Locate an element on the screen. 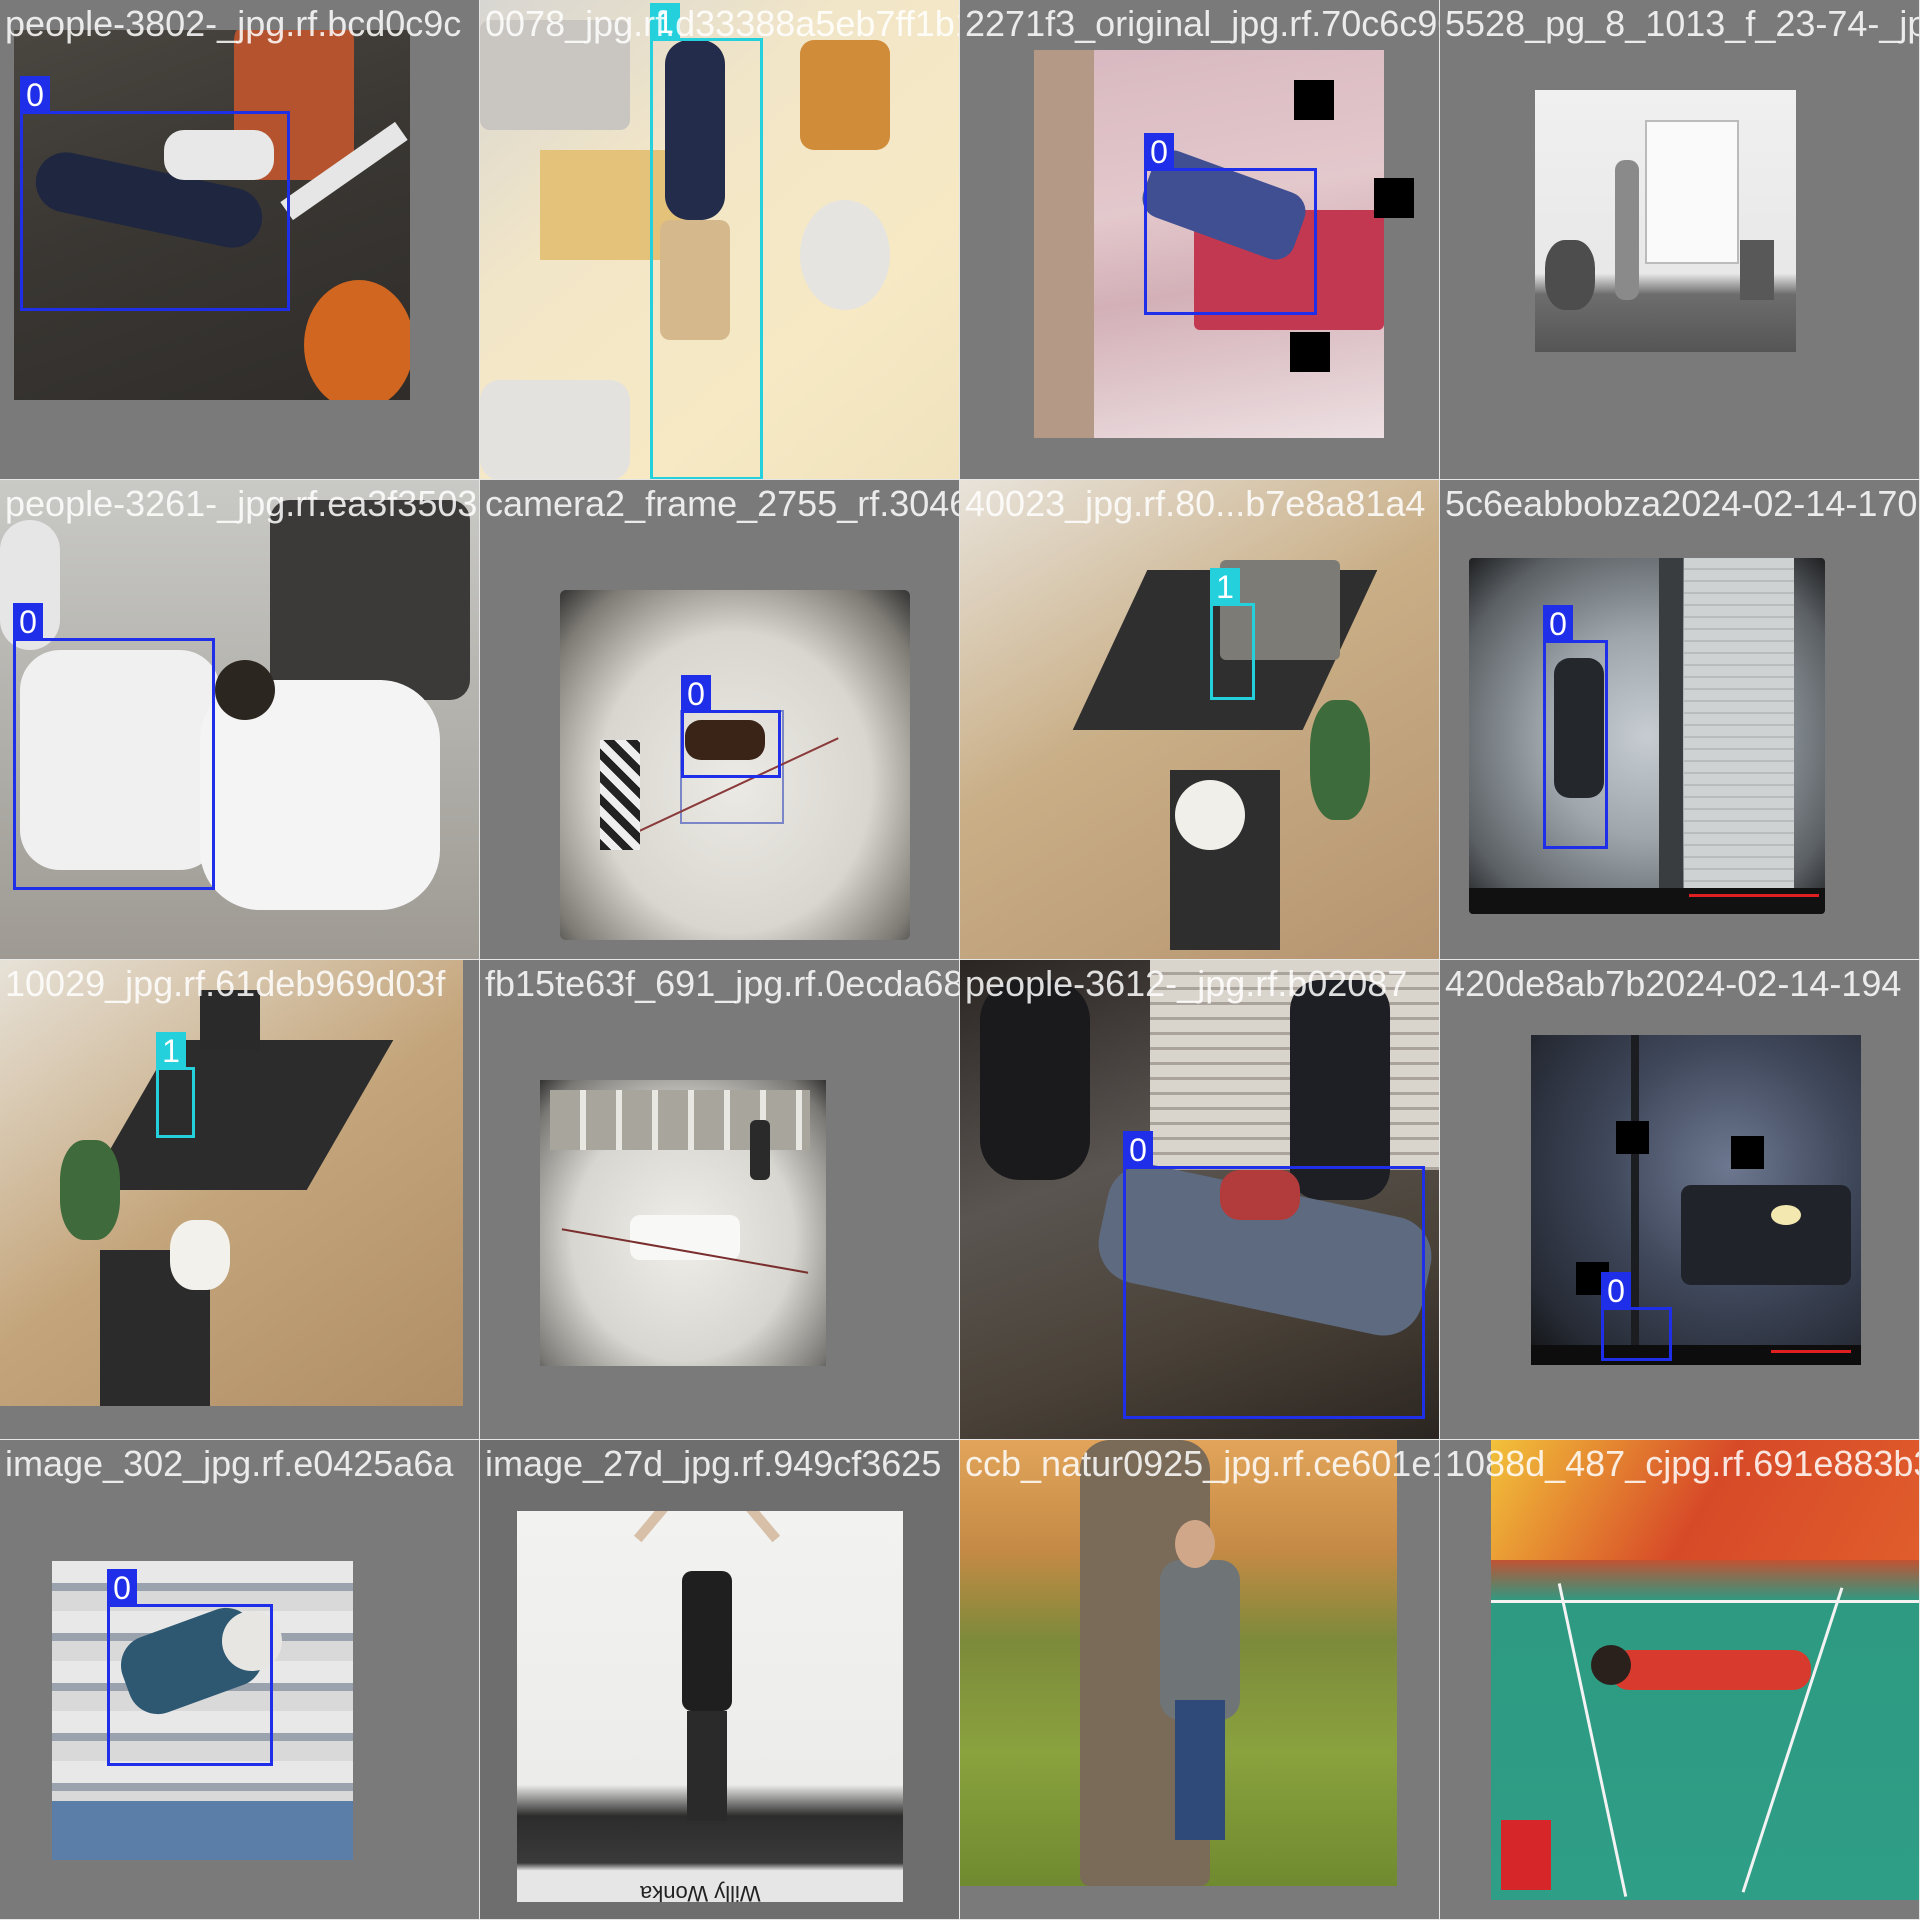 The height and width of the screenshot is (1920, 1920). mosaic-tile: 0078_jpg.rf.d33388a5eb7ff1b122 1 is located at coordinates (720, 240).